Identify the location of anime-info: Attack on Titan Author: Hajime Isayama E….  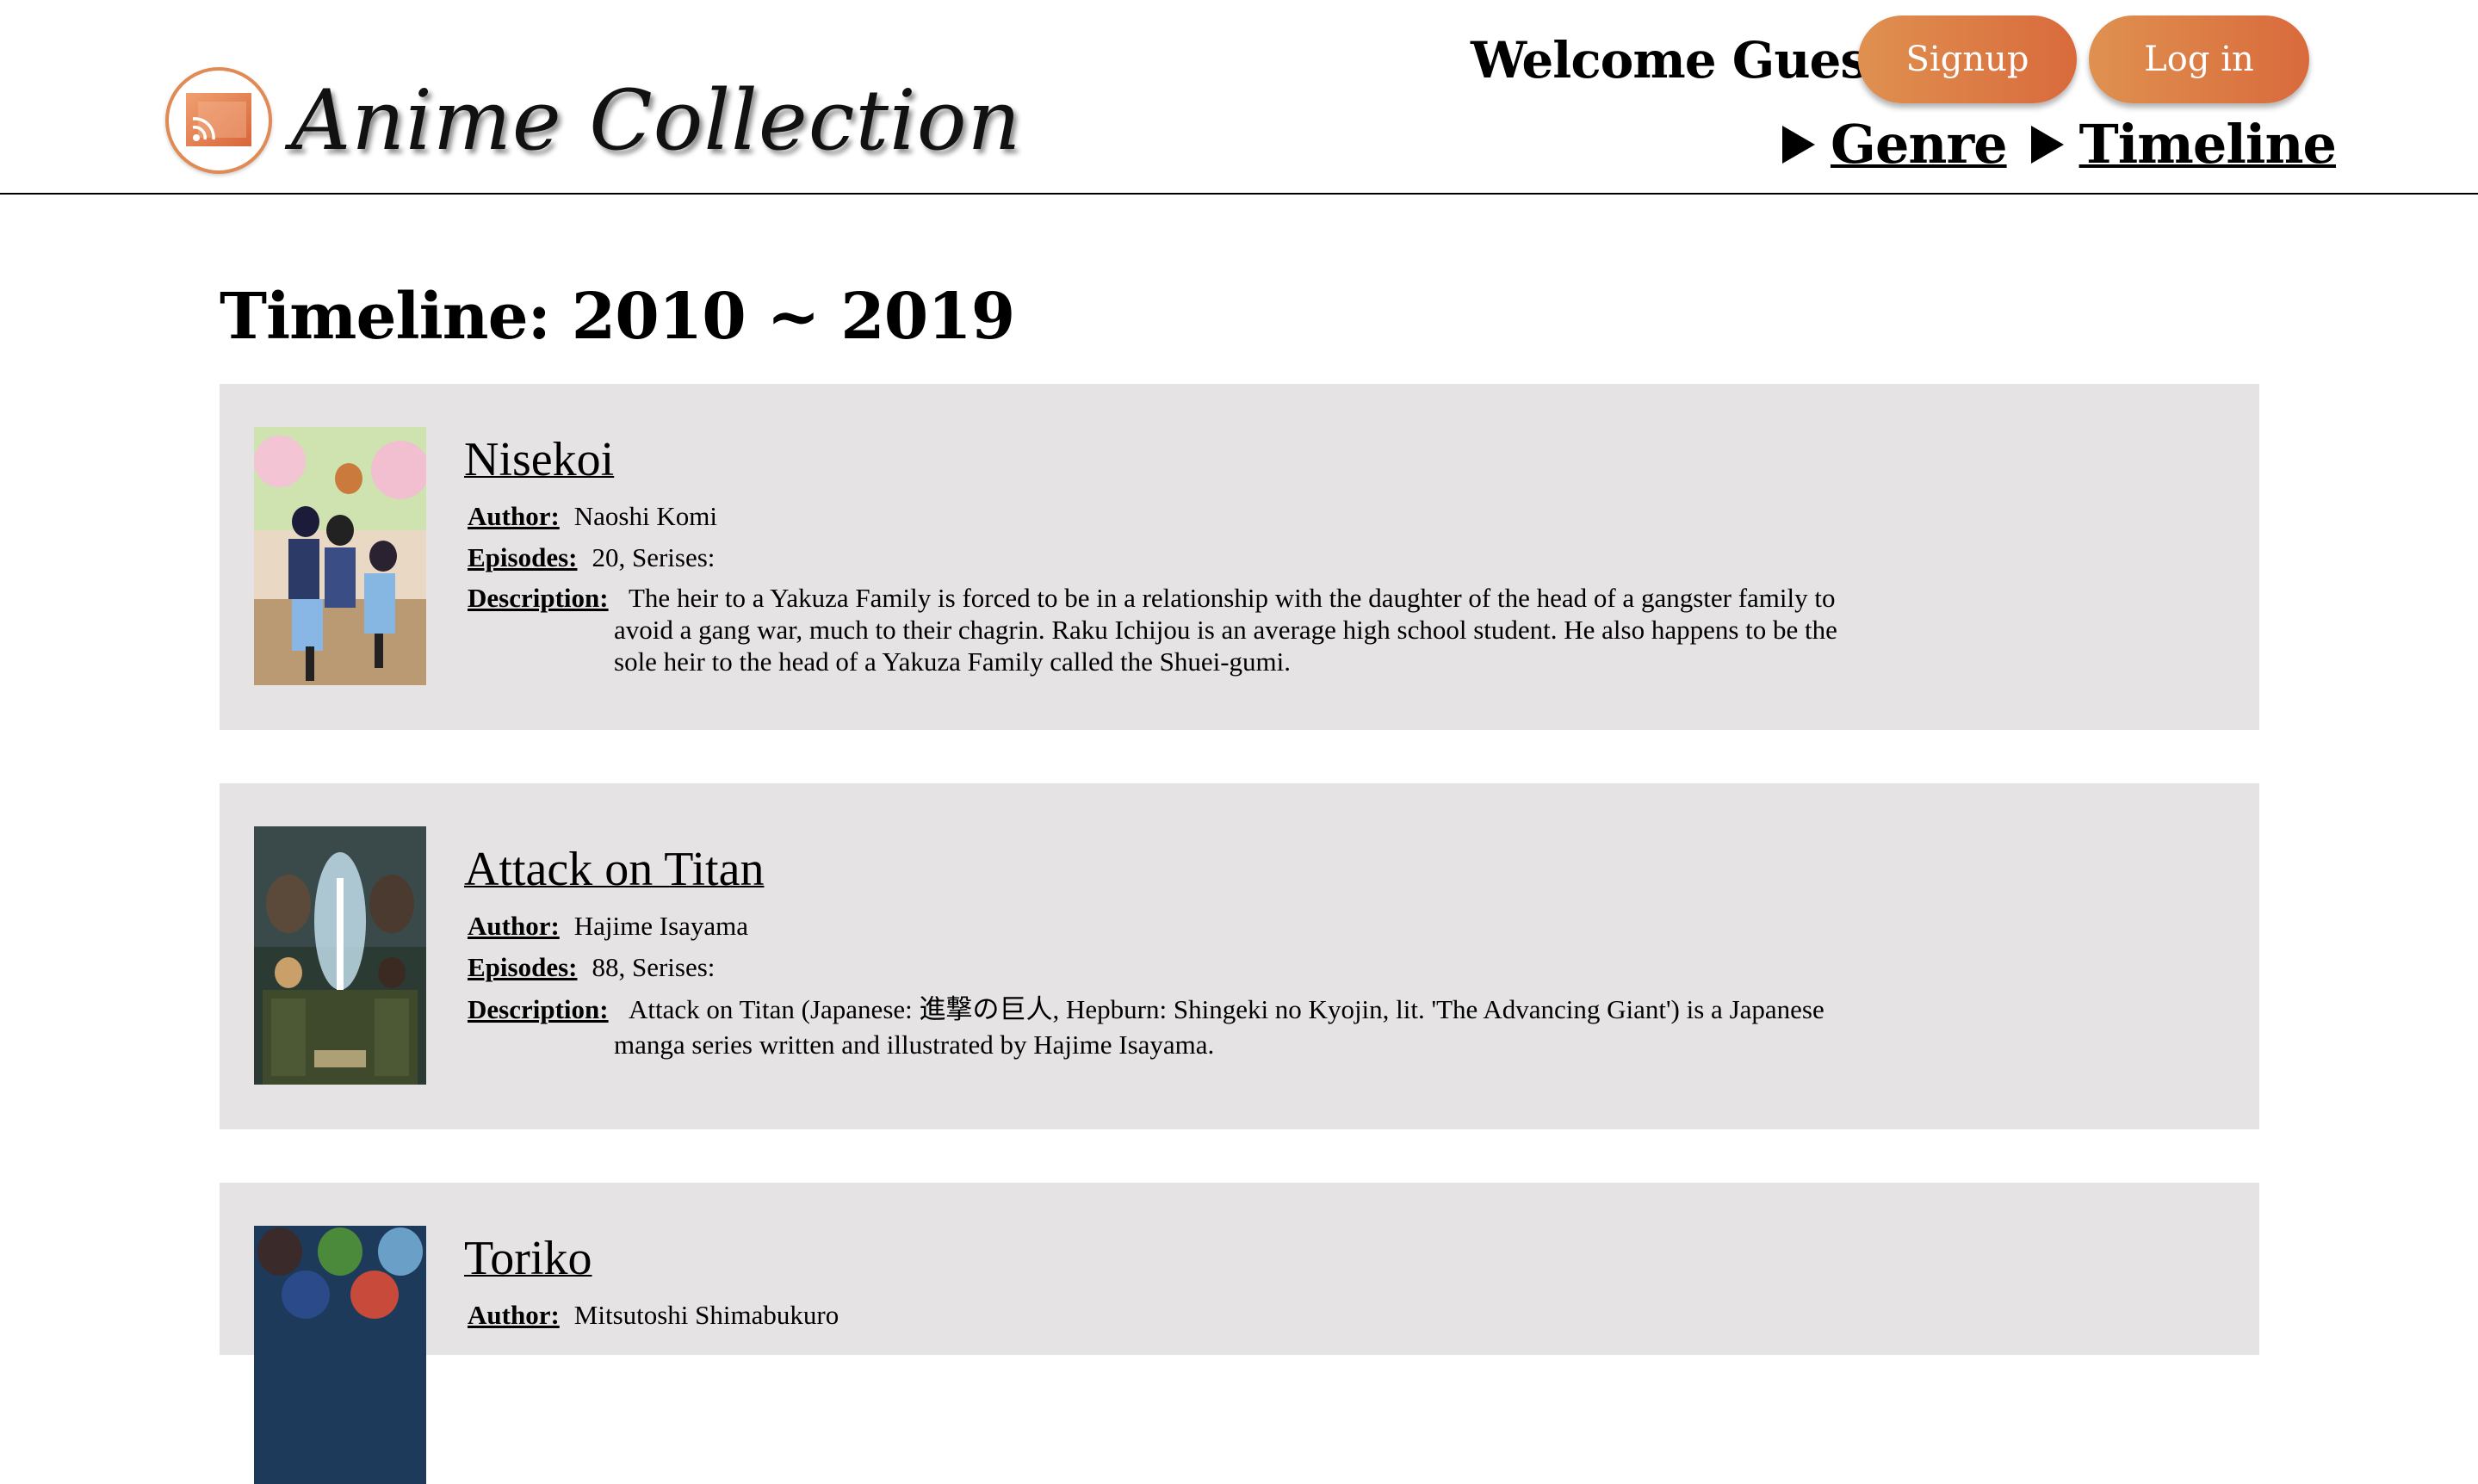
(1283, 949).